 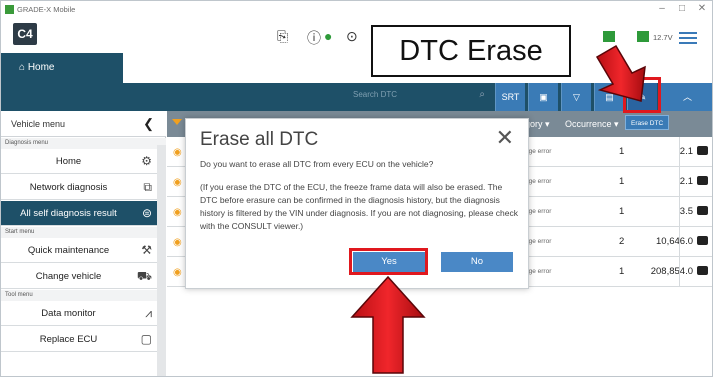 I want to click on sidebar-item-all-self-diagnosis: All self diagnosis result ⊜, so click(x=83, y=213).